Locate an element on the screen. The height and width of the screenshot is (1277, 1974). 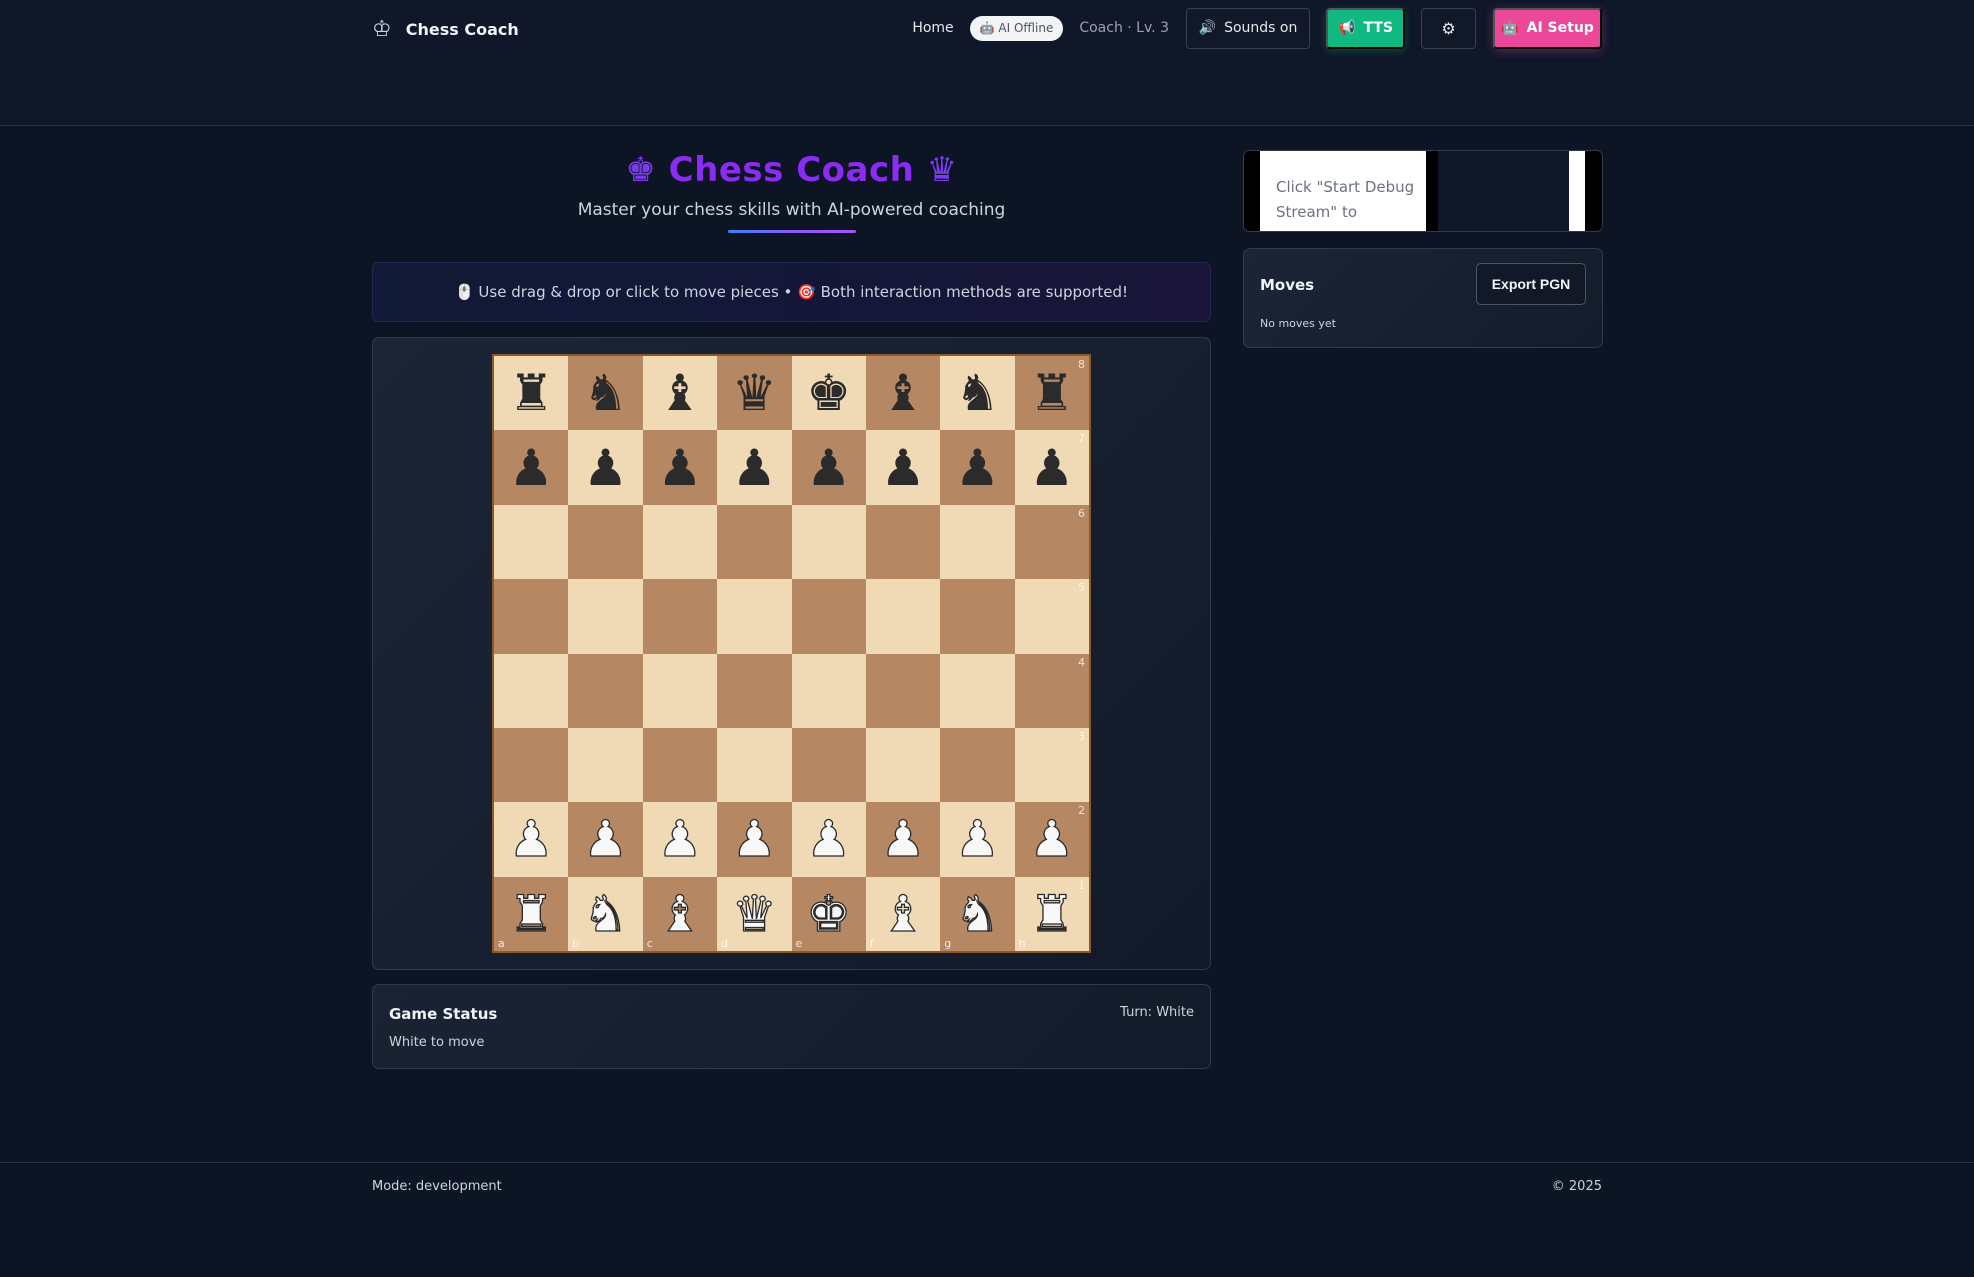
square-c5 is located at coordinates (680, 616).